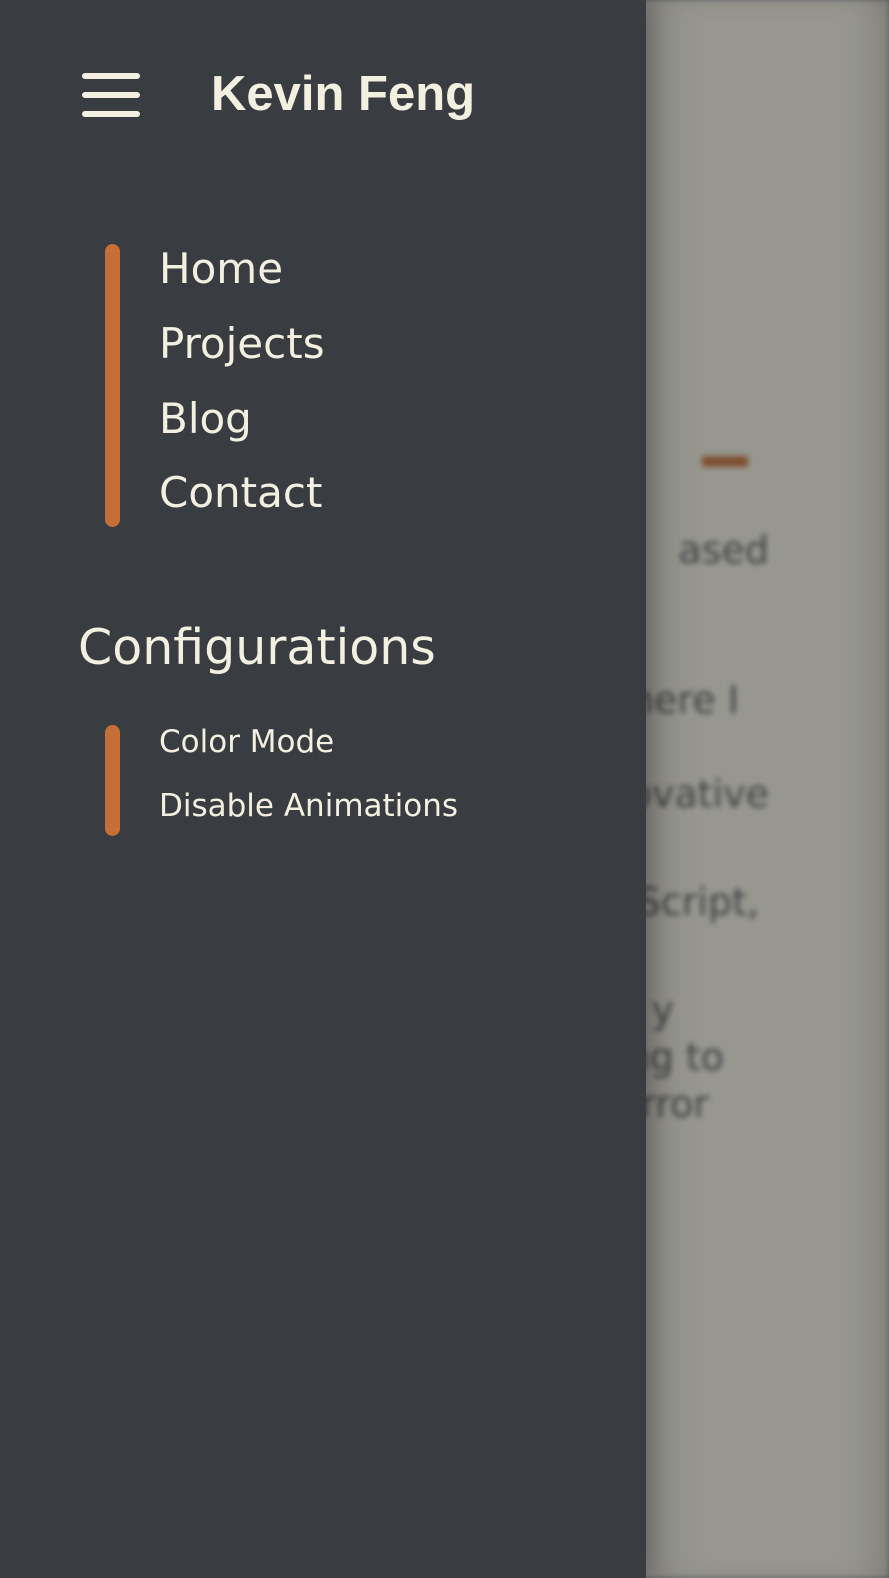 Image resolution: width=889 pixels, height=1578 pixels. Describe the element at coordinates (112, 385) in the screenshot. I see `nav-accent-bar` at that location.